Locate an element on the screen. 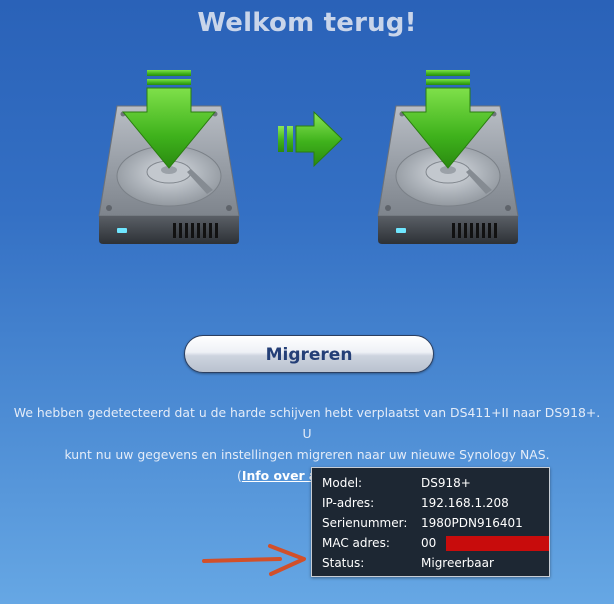  mac-value: 00 is located at coordinates (429, 543).